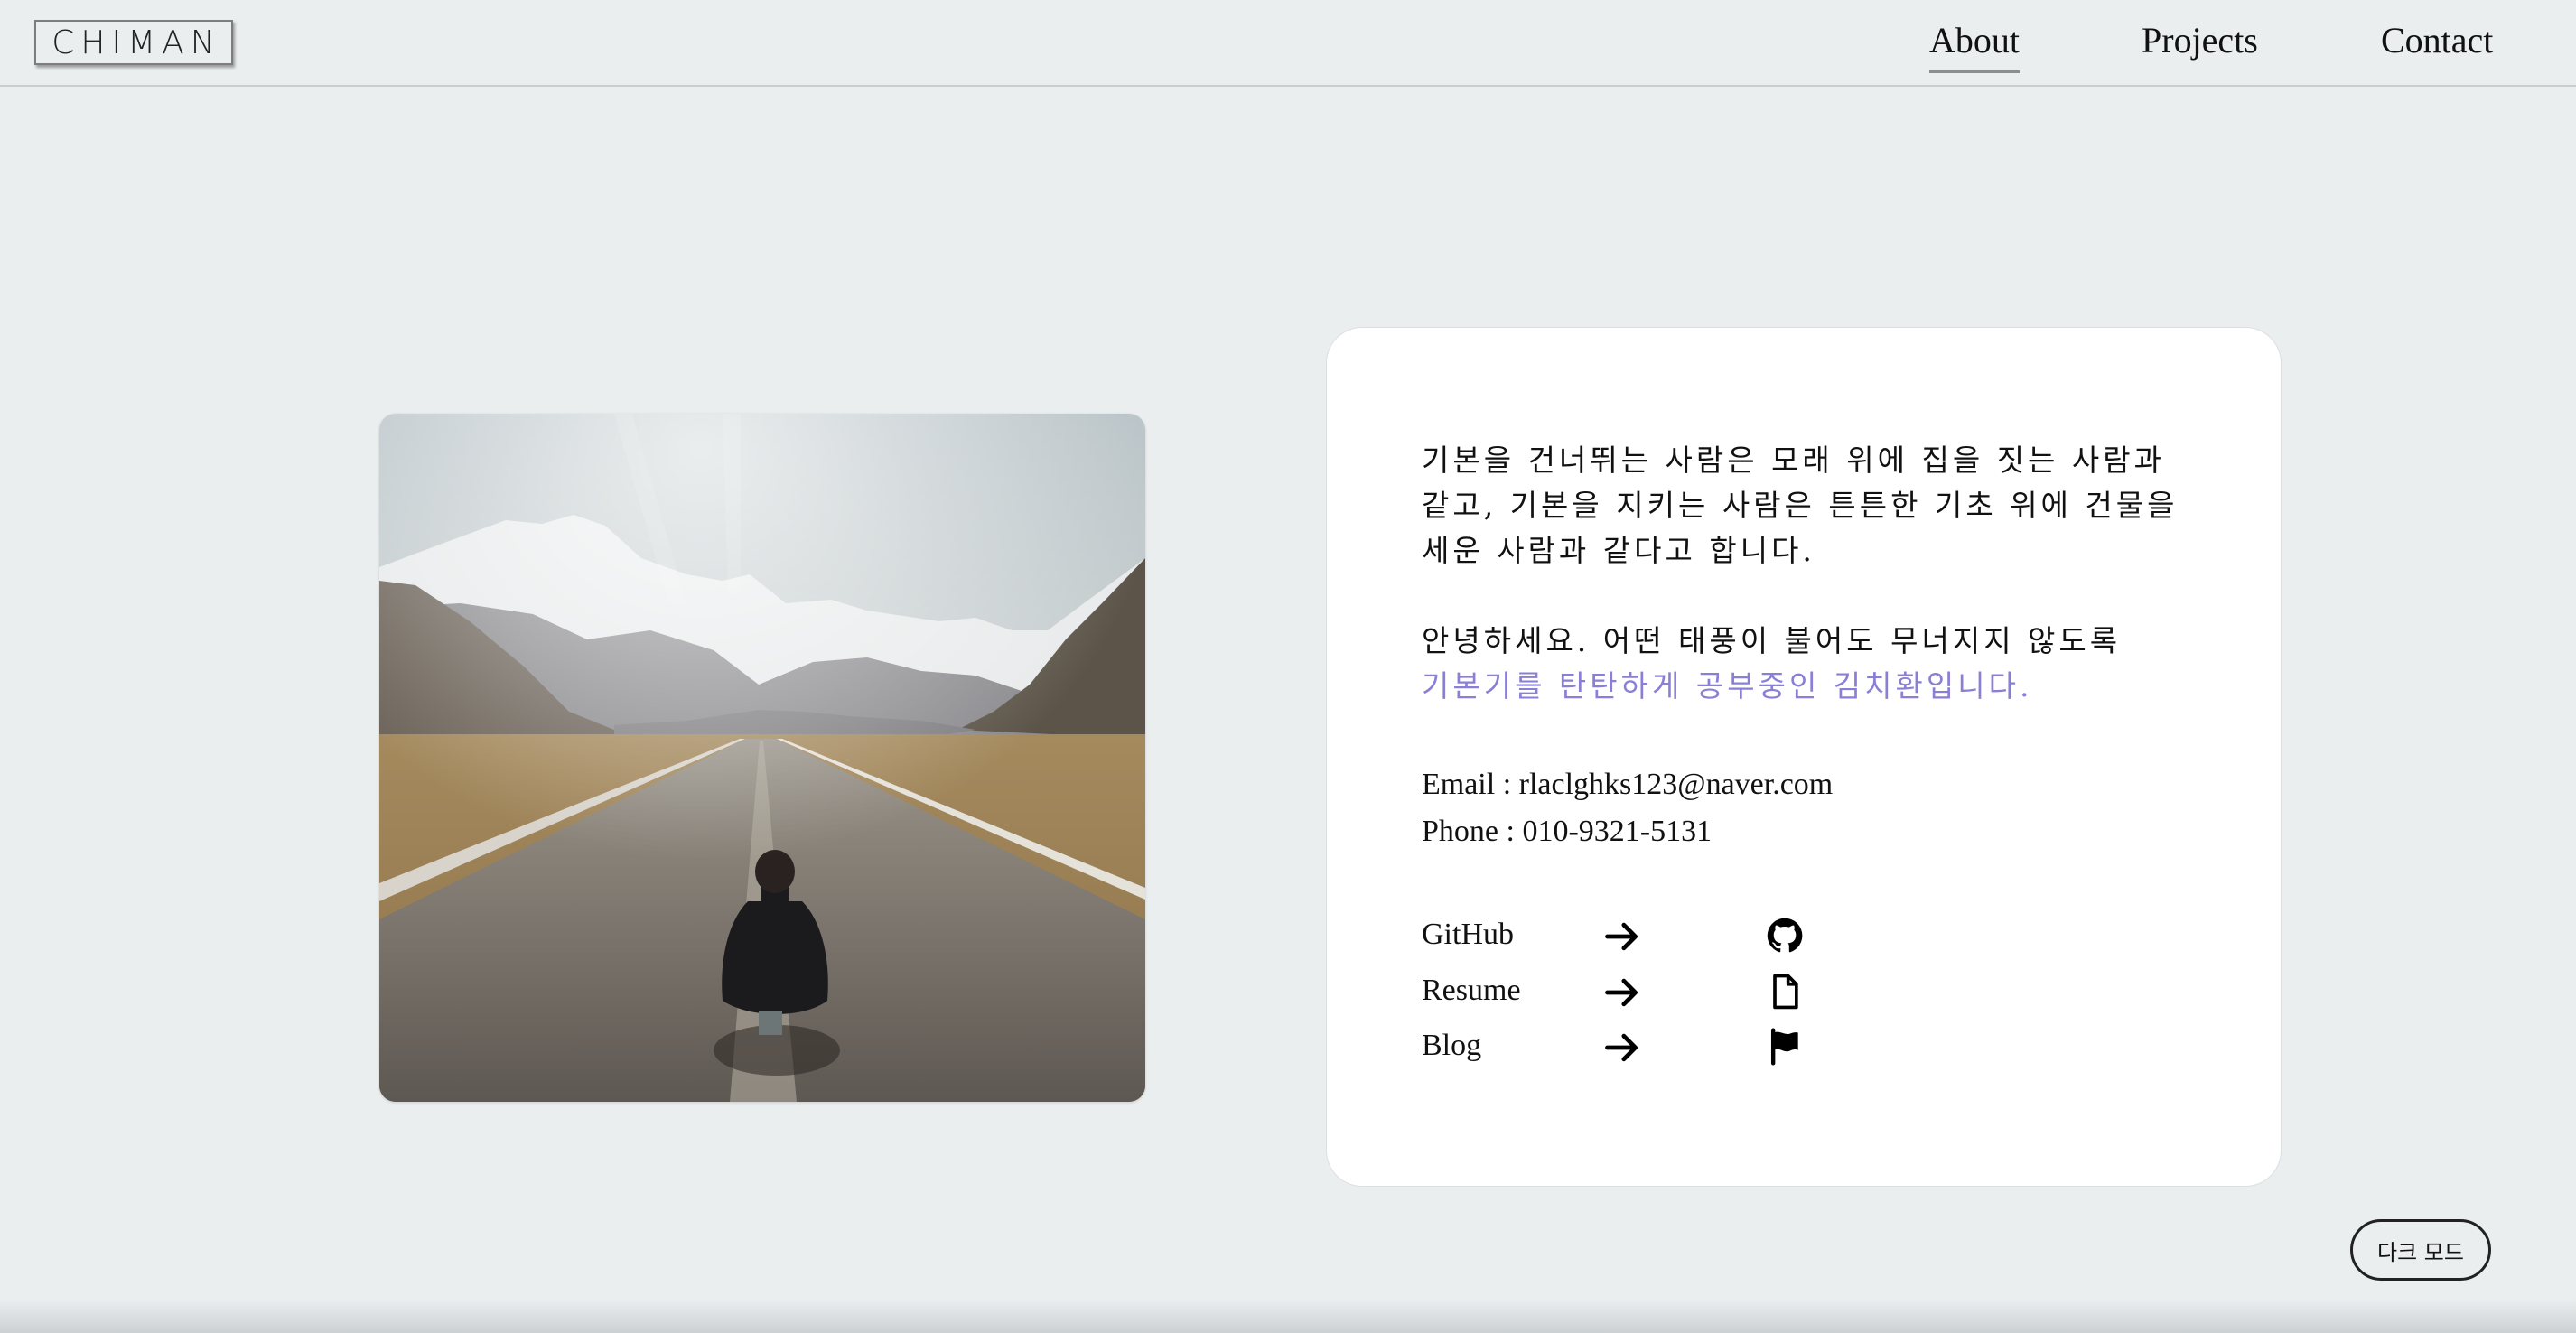 This screenshot has width=2576, height=1333. What do you see at coordinates (1567, 831) in the screenshot?
I see `phone-text: Phone : 010-9321-5131` at bounding box center [1567, 831].